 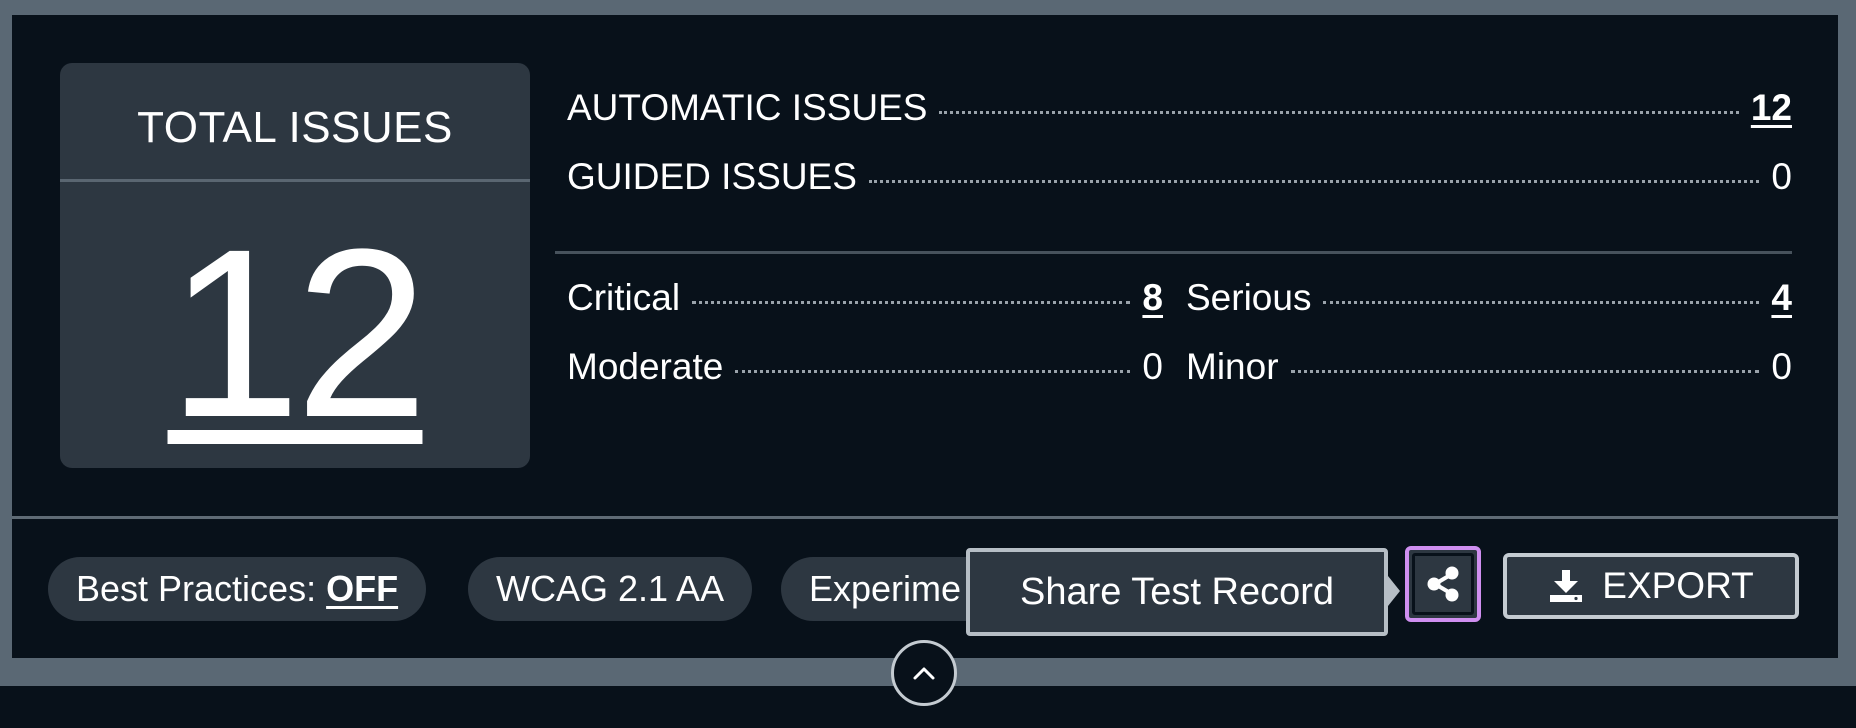 I want to click on moderate-count: 0, so click(x=1152, y=366).